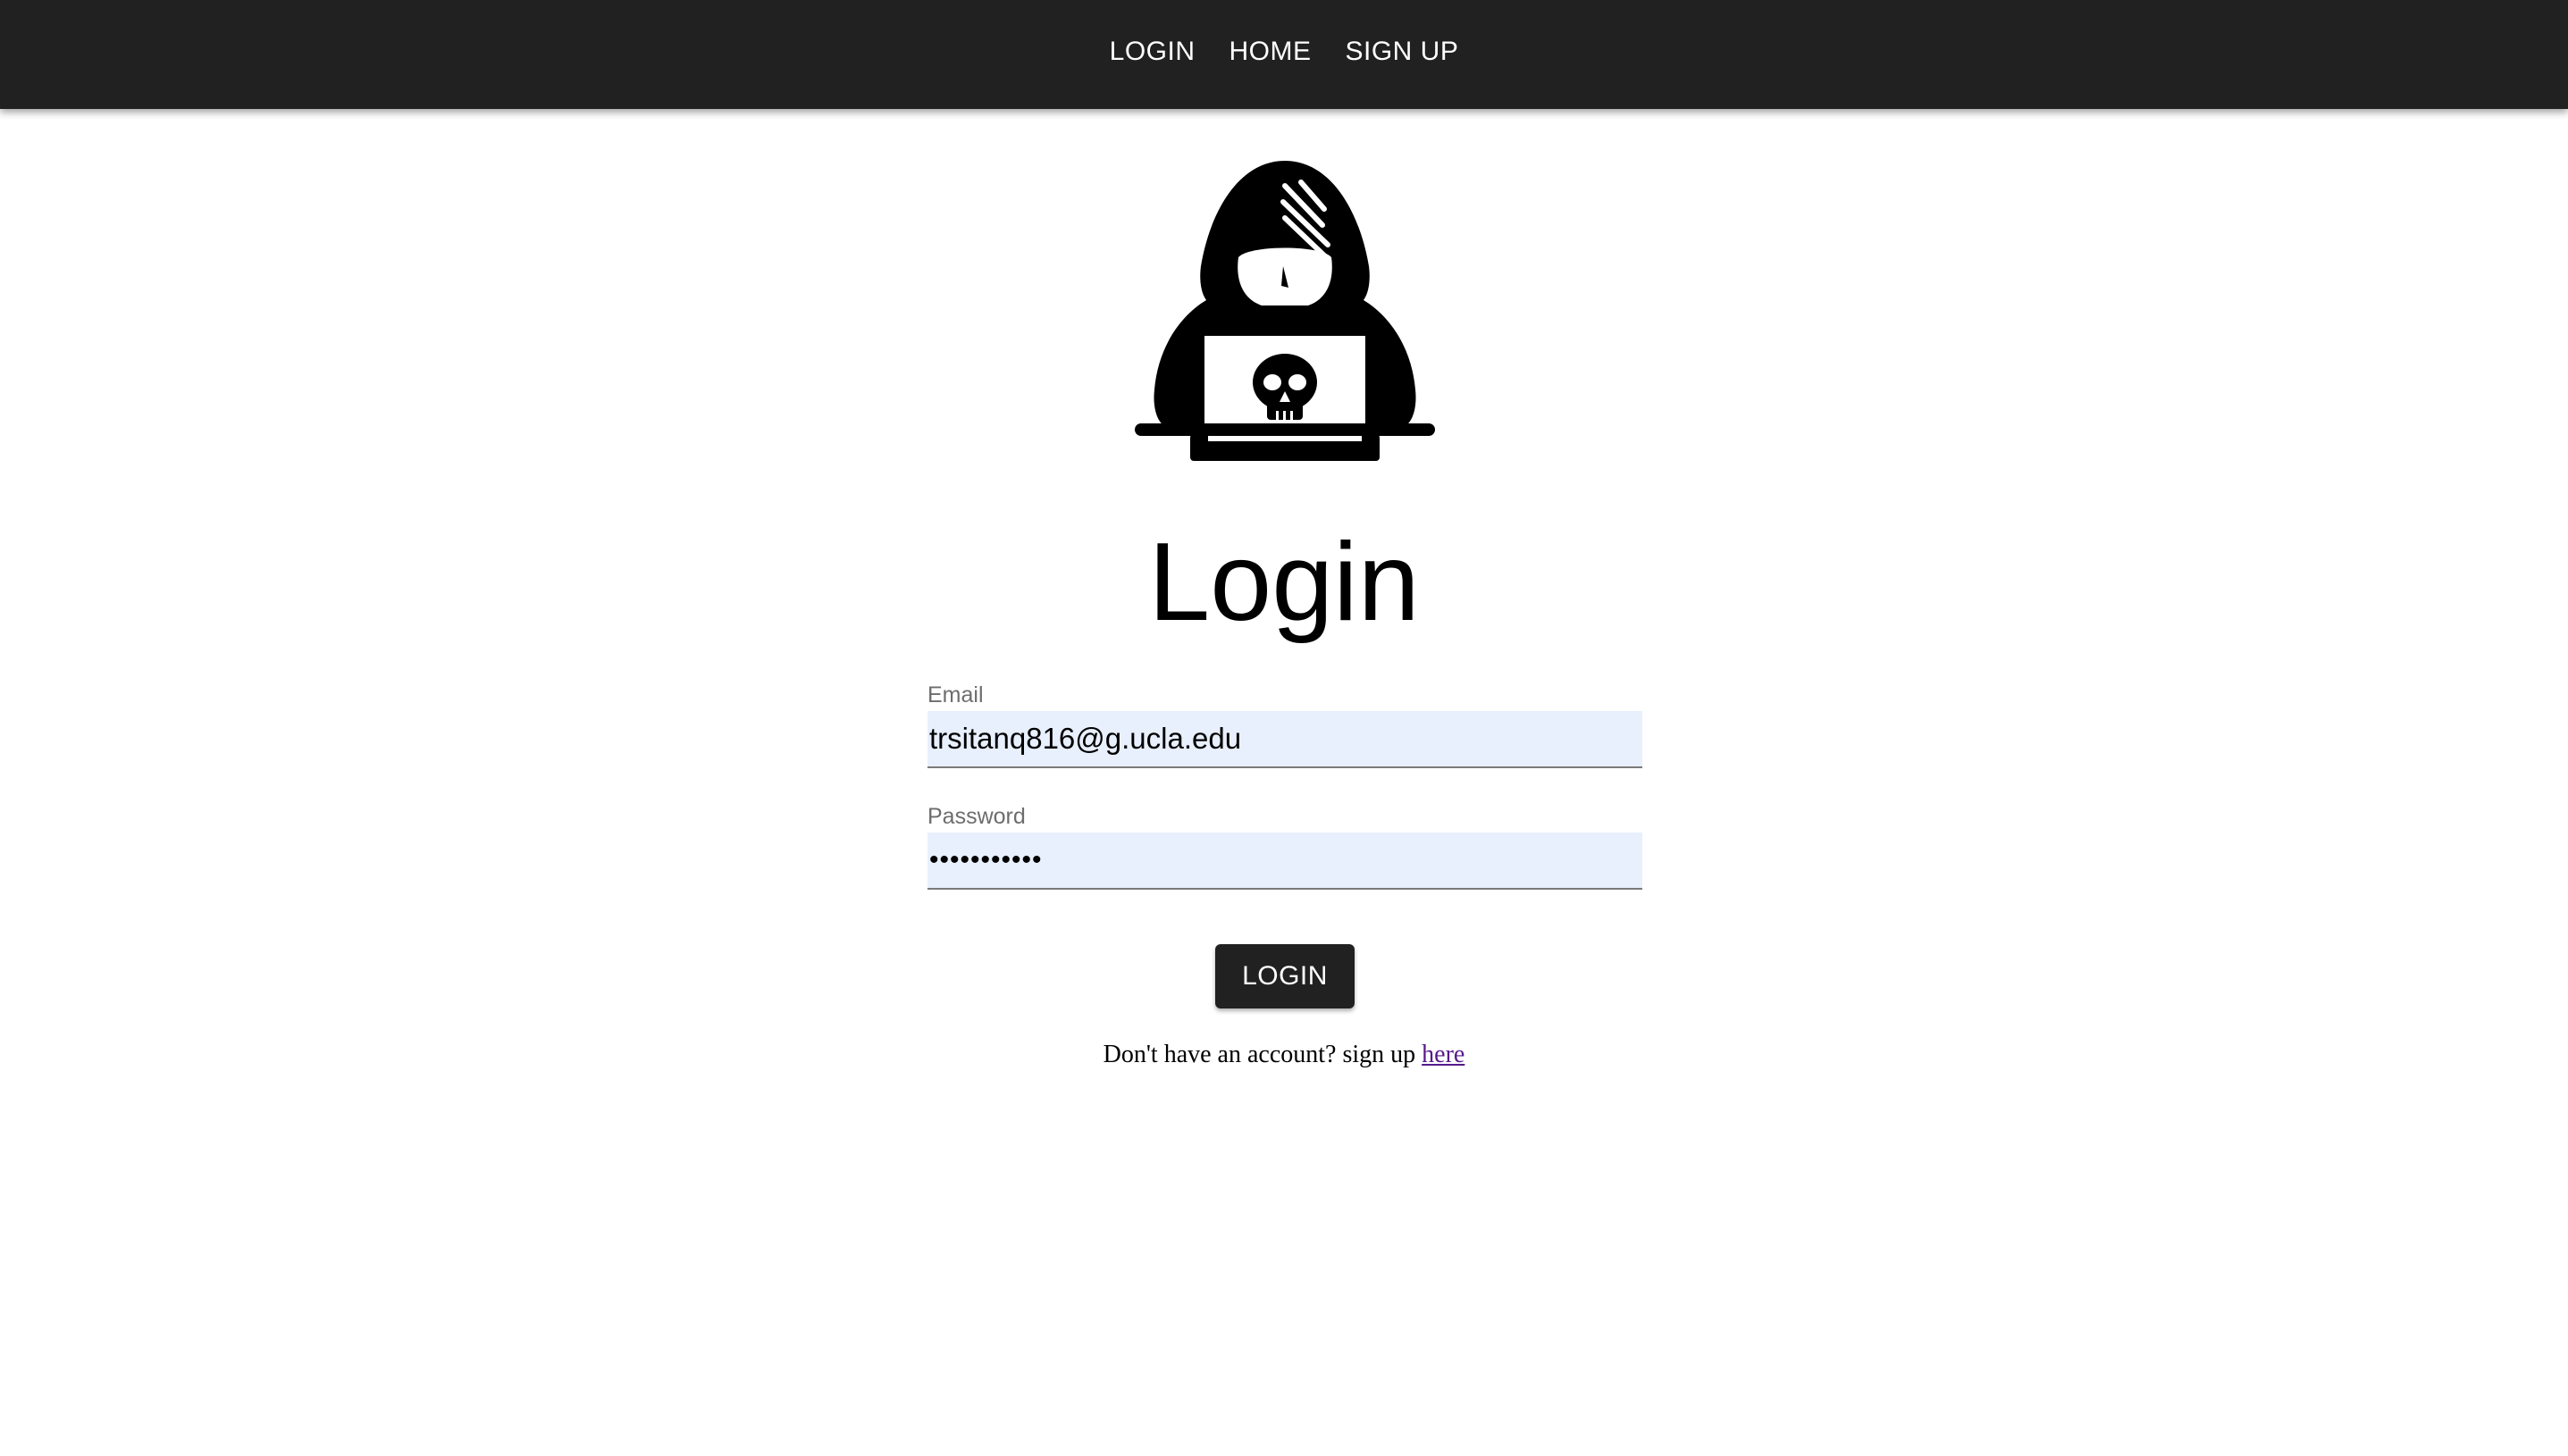 This screenshot has width=2568, height=1456. What do you see at coordinates (955, 694) in the screenshot?
I see `email-label: Email` at bounding box center [955, 694].